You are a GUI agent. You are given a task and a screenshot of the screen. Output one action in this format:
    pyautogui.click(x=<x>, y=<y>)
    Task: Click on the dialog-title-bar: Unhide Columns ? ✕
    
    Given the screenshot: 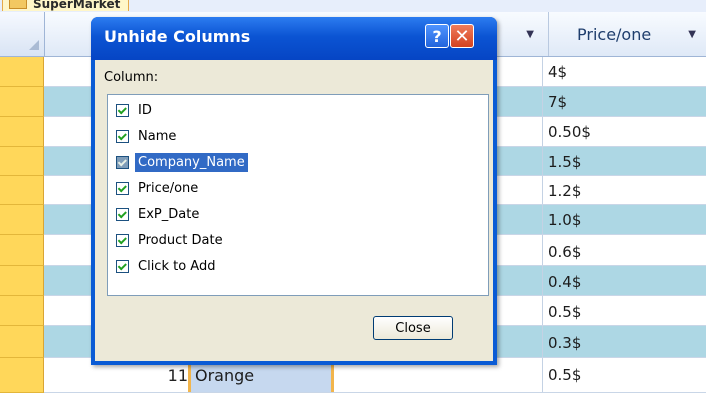 What is the action you would take?
    pyautogui.click(x=294, y=38)
    